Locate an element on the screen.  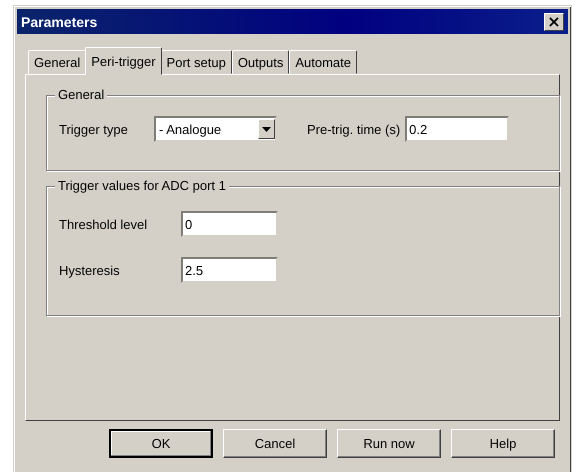
dropdown: - Analogue is located at coordinates (215, 129).